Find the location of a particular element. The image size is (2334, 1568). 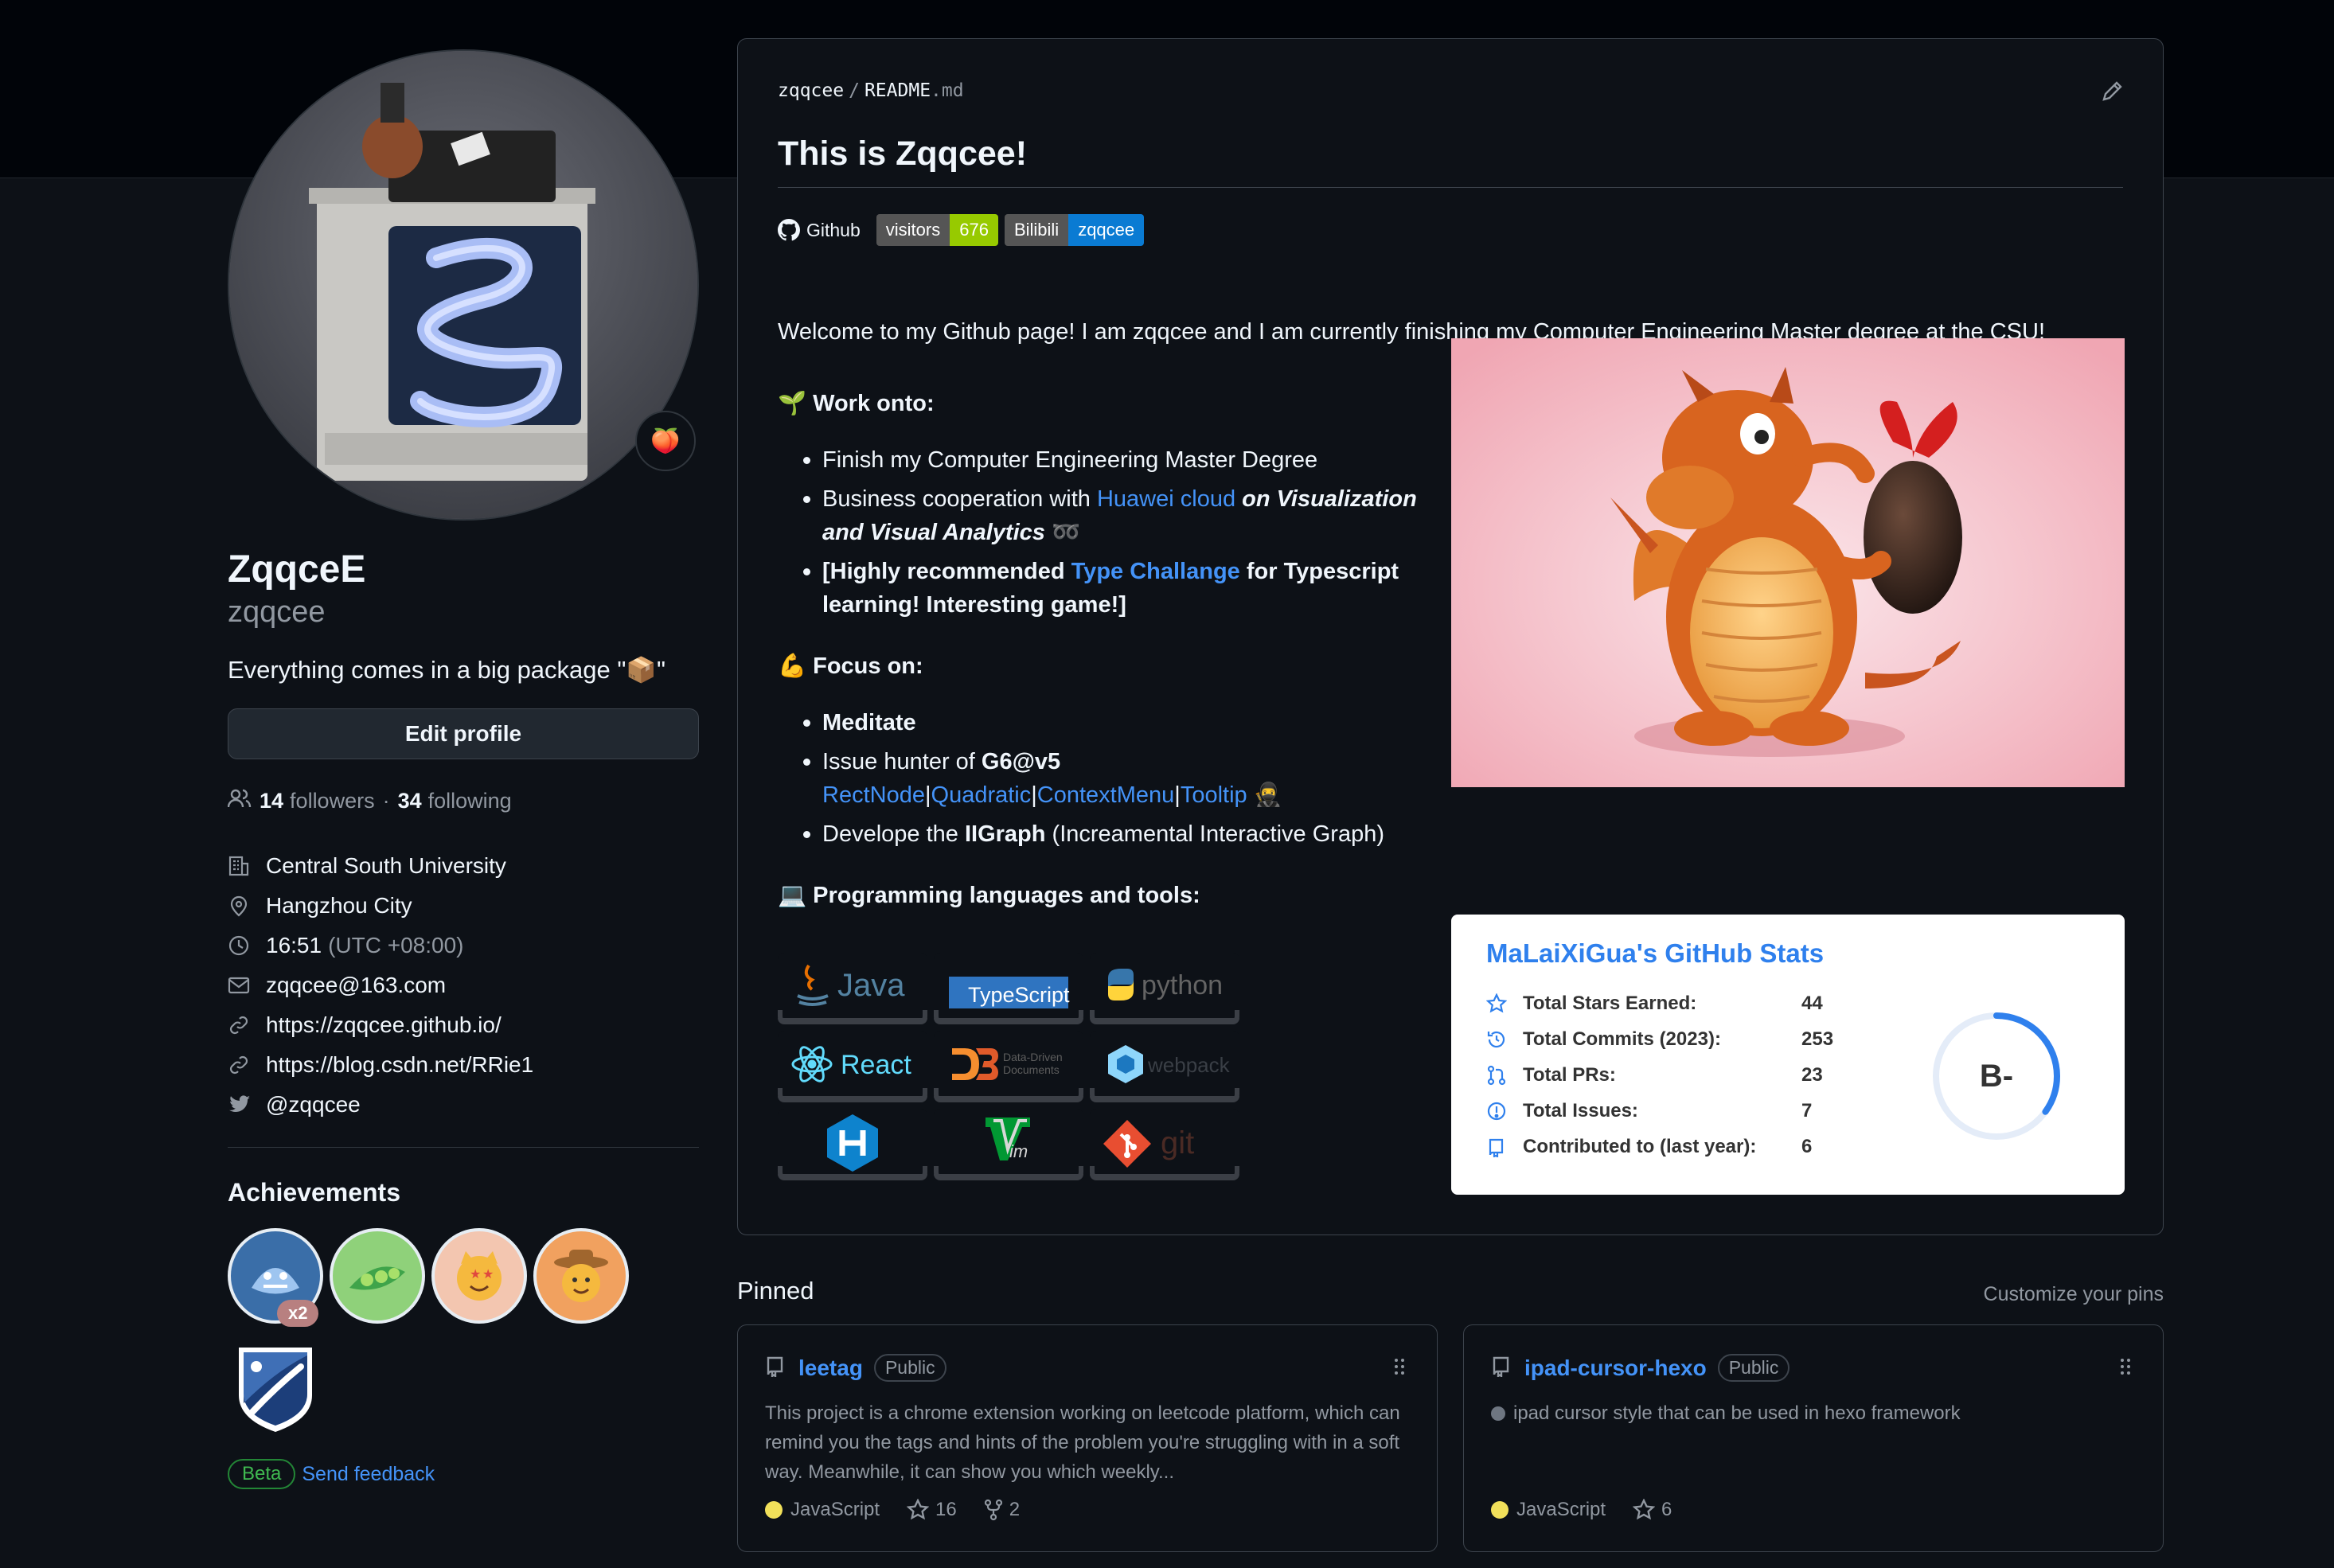

focus-item-text: (Increamental Interactive Graph) is located at coordinates (1214, 834).